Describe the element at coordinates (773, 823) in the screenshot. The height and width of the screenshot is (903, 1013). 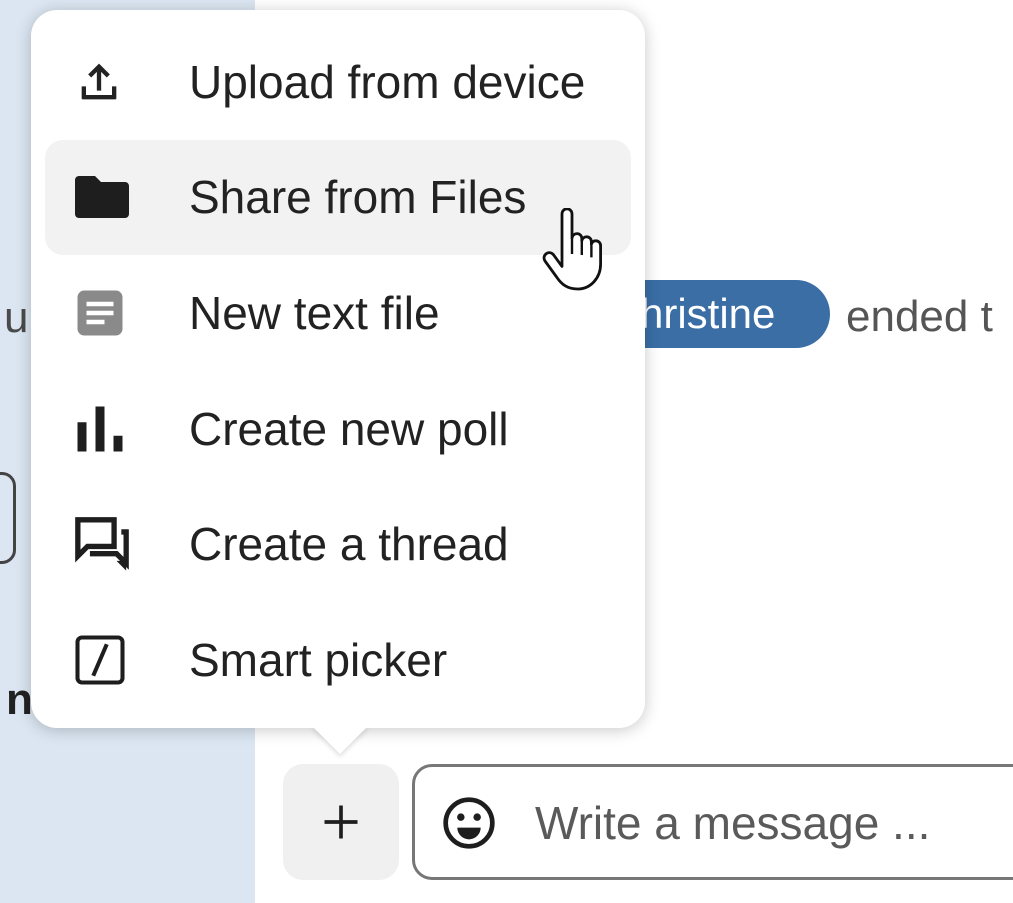
I see `message-input` at that location.